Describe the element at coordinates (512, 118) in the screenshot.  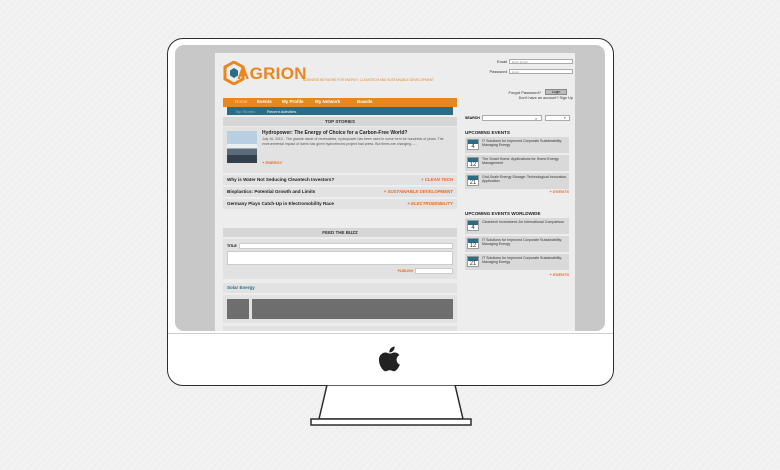
I see `search-input` at that location.